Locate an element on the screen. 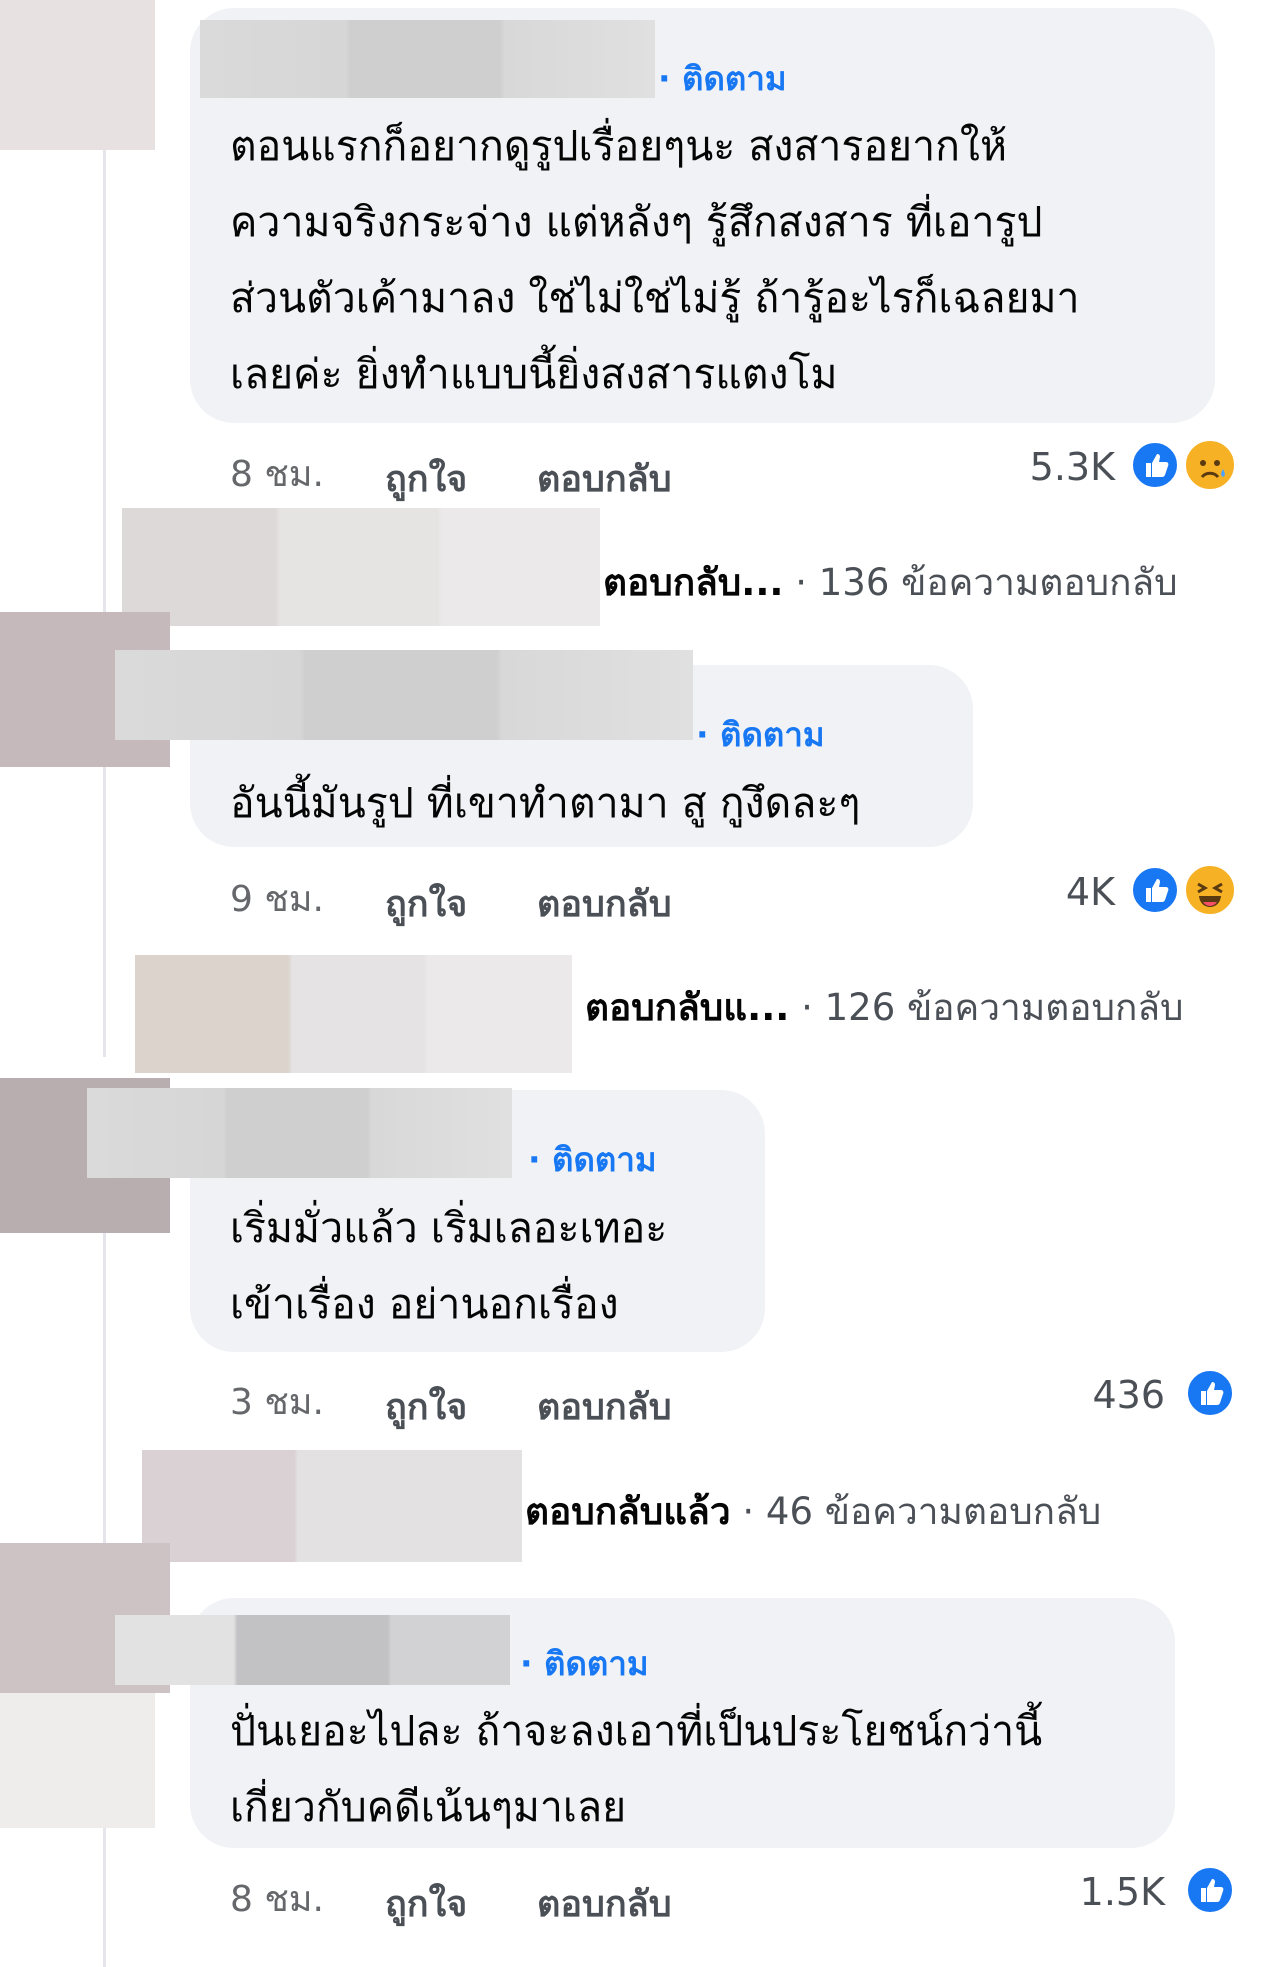 This screenshot has height=1967, width=1280. reply-summary: ตอบกลับแล้ว · 46 ข้อความตอบกลับ is located at coordinates (813, 1511).